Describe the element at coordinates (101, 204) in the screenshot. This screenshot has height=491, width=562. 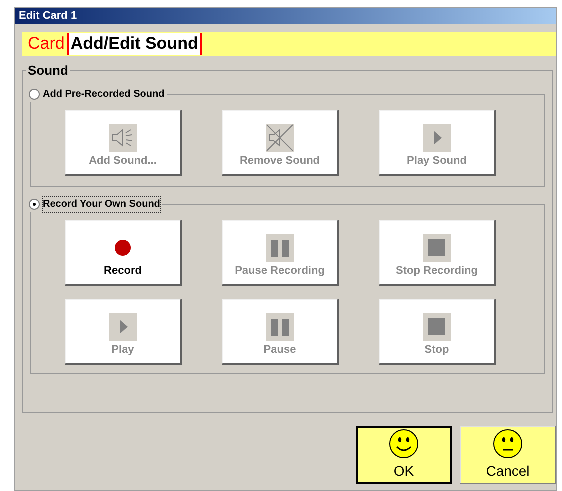
I see `radio-label: Record Your Own Sound` at that location.